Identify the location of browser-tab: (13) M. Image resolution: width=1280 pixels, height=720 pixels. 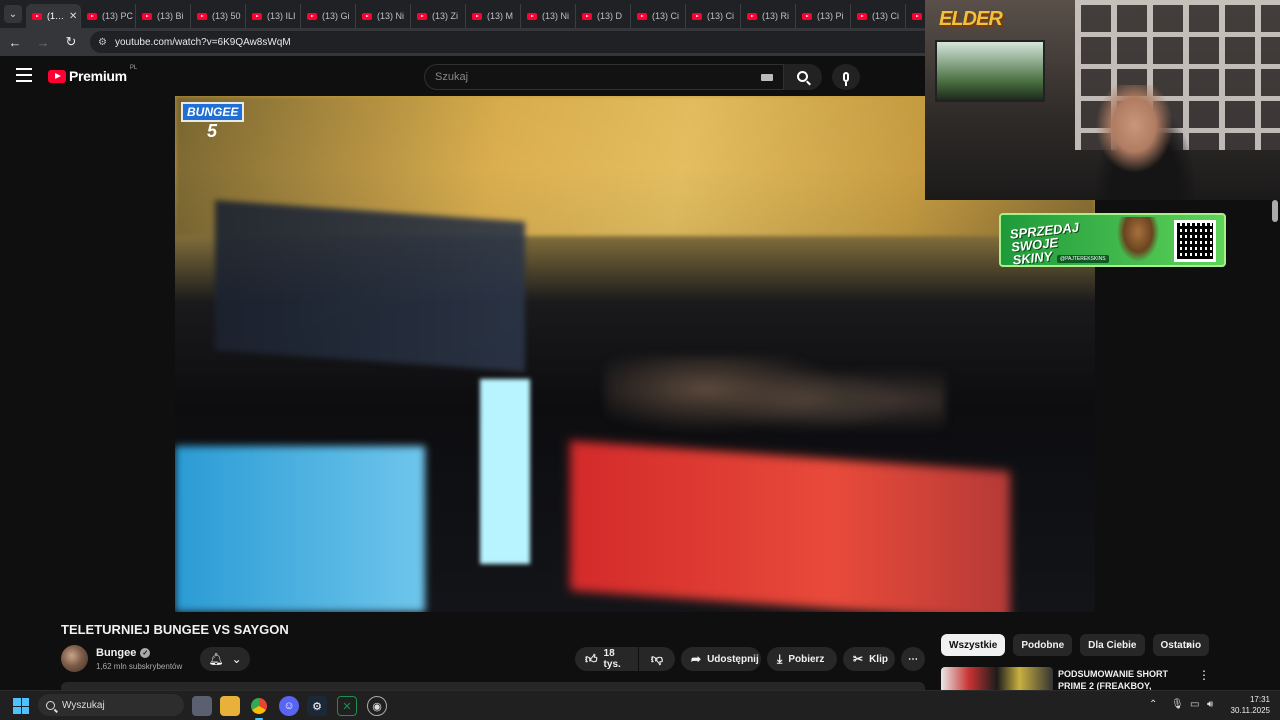
(493, 16).